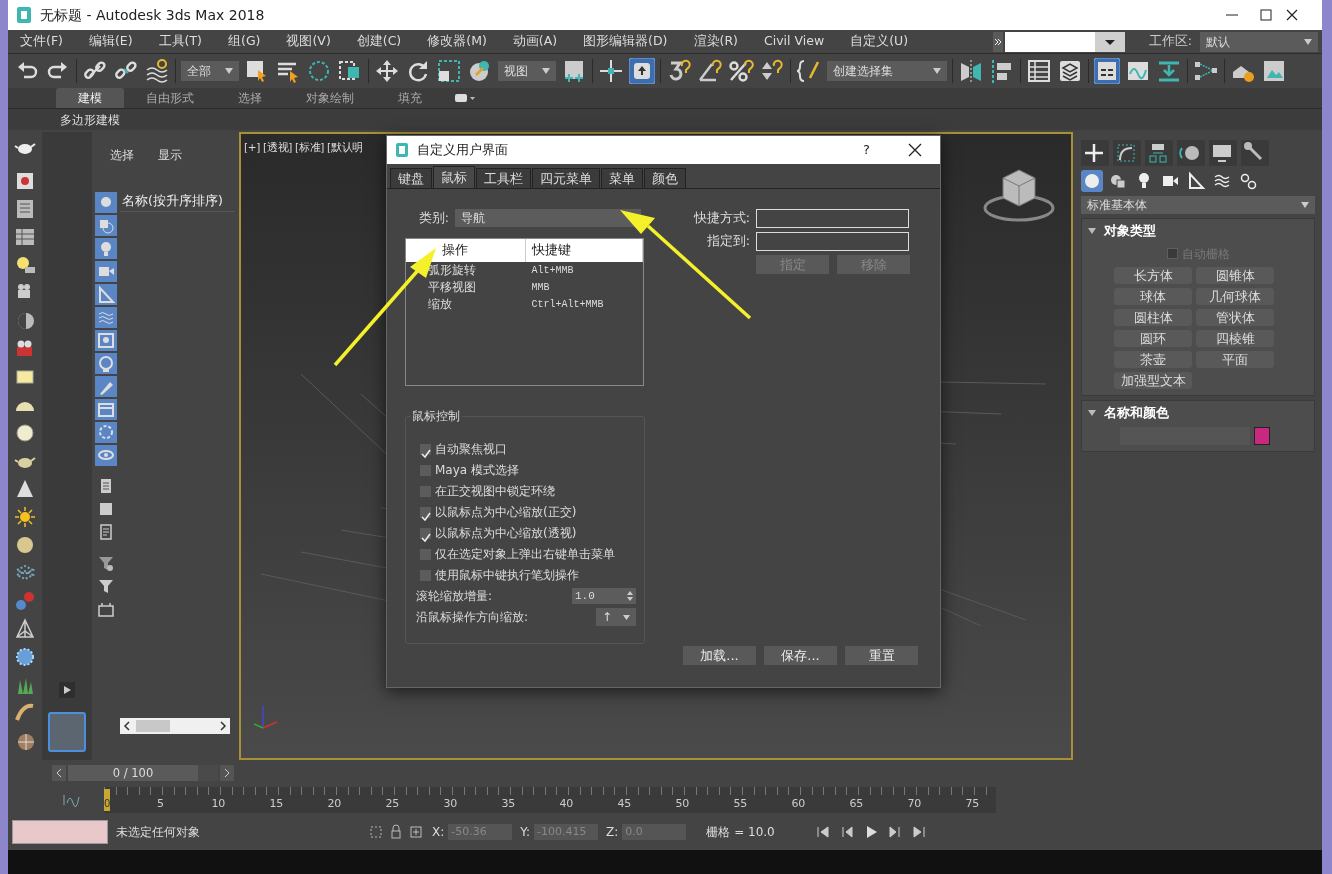 The height and width of the screenshot is (874, 1332). I want to click on status-message: 未选定任何对象, so click(158, 832).